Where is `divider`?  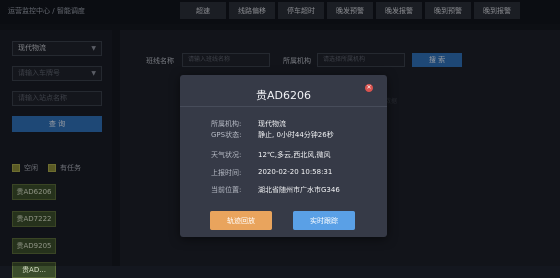 divider is located at coordinates (283, 106).